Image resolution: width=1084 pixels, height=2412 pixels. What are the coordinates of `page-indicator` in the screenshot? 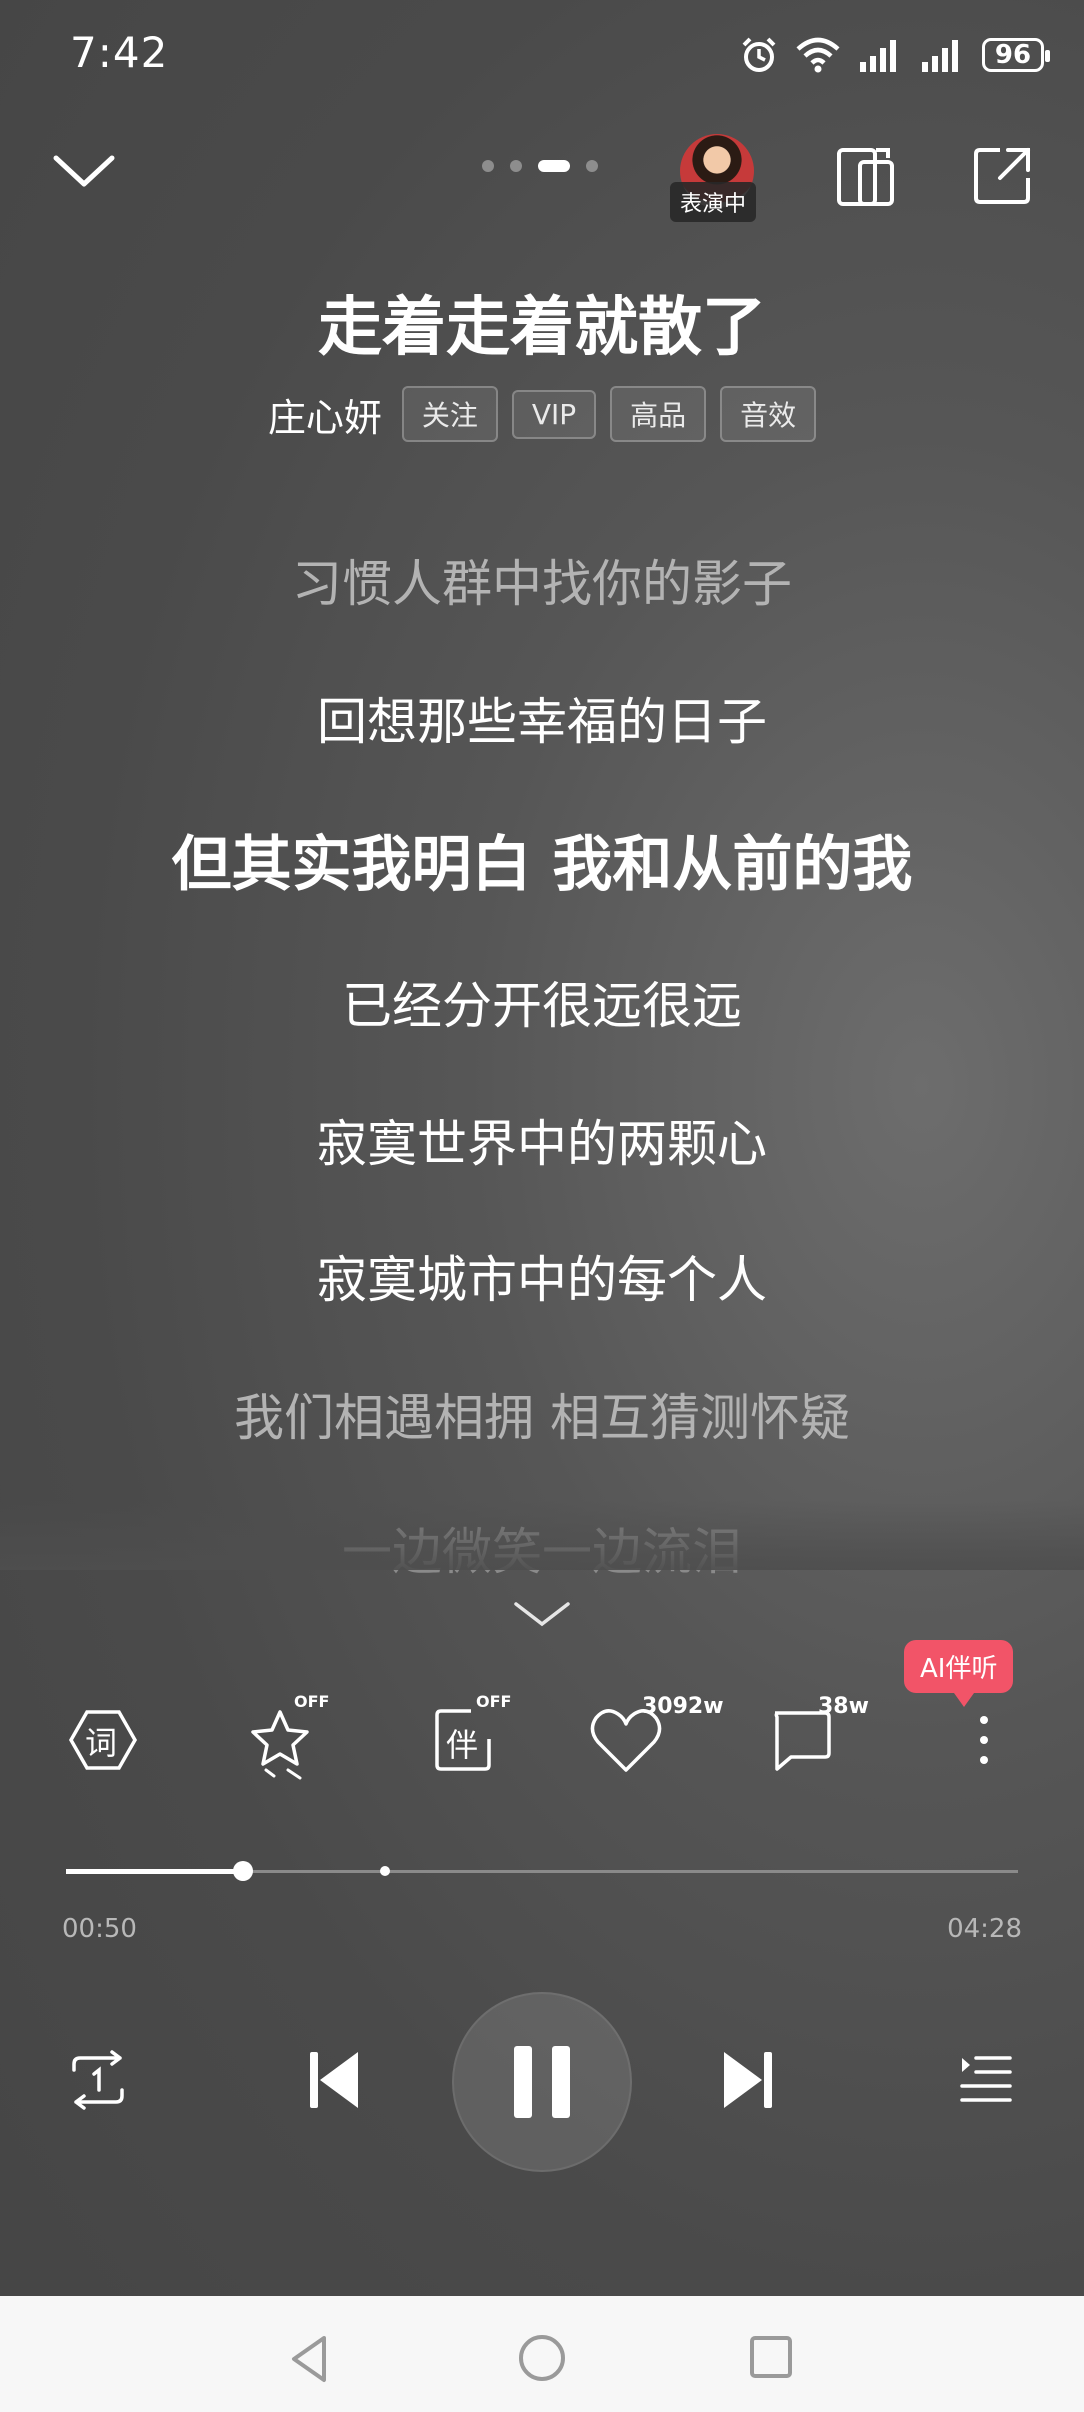 It's located at (540, 166).